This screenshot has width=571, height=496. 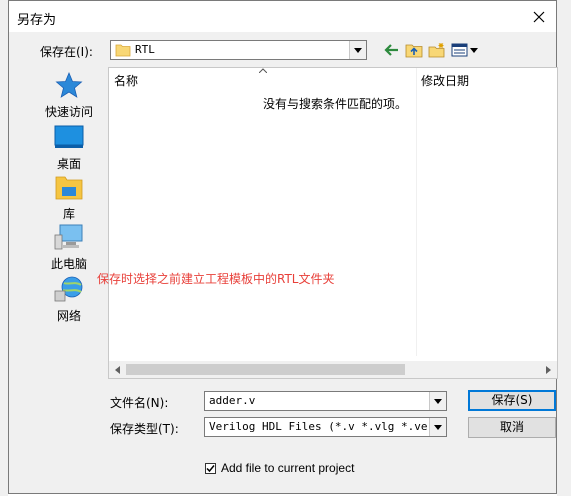 What do you see at coordinates (232, 400) in the screenshot?
I see `filename-value: adder.v` at bounding box center [232, 400].